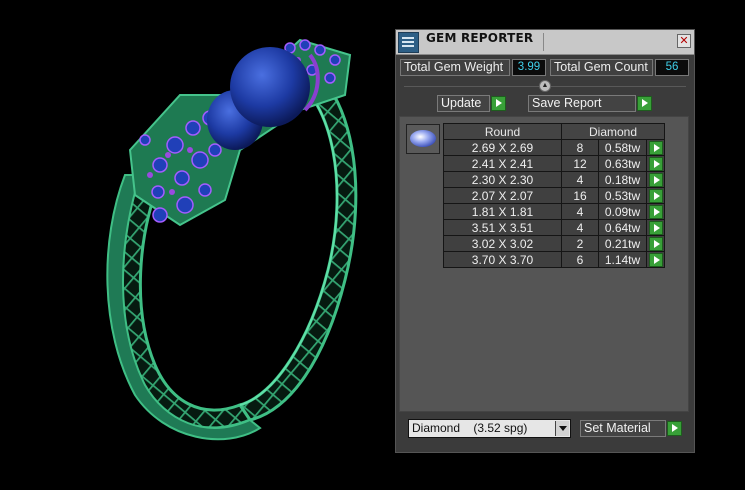 This screenshot has width=745, height=490. What do you see at coordinates (622, 147) in the screenshot?
I see `gem-weight-cell: 0.58tw` at bounding box center [622, 147].